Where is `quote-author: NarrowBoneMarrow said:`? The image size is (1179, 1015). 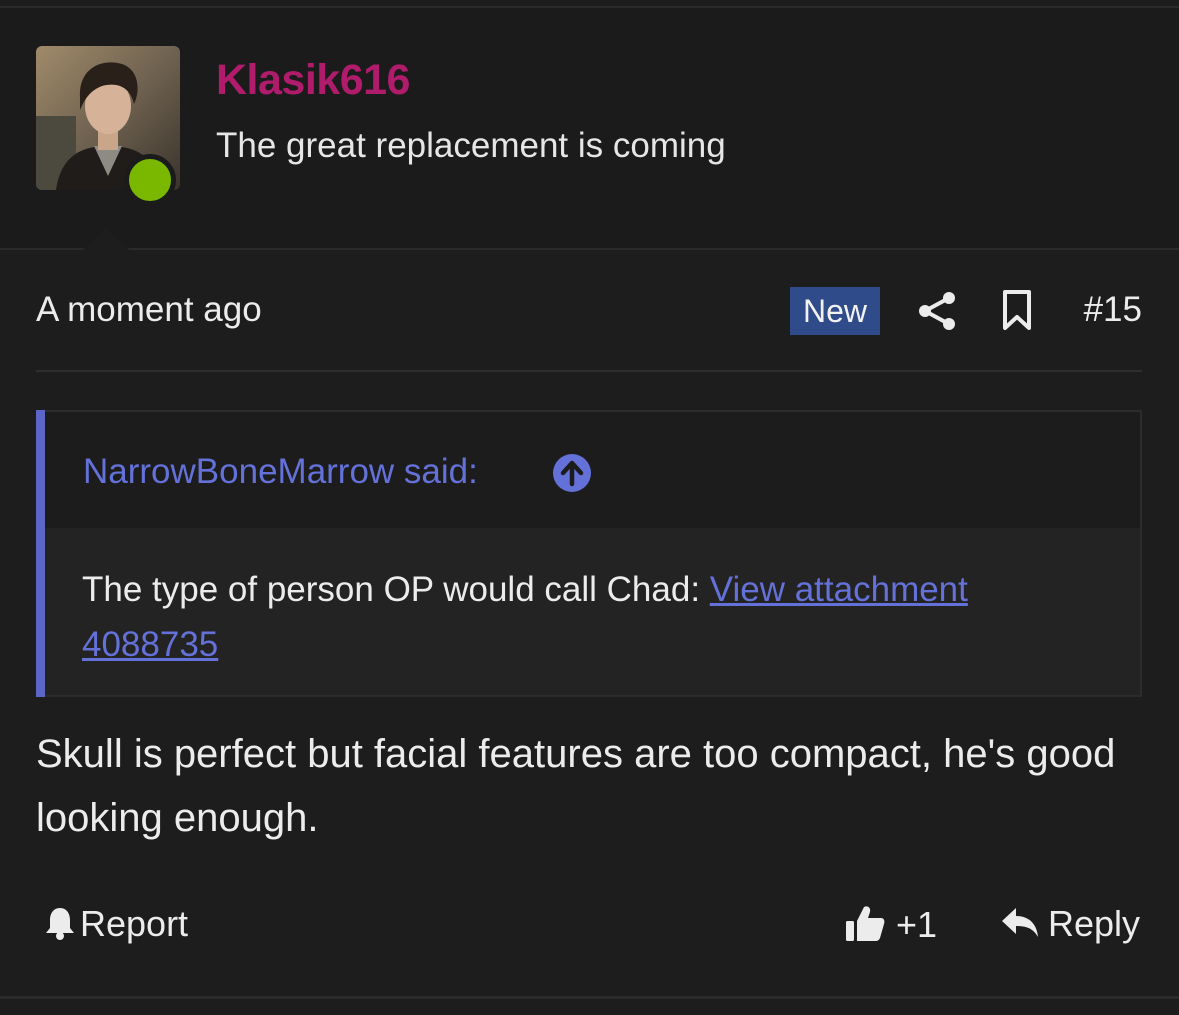
quote-author: NarrowBoneMarrow said: is located at coordinates (280, 472).